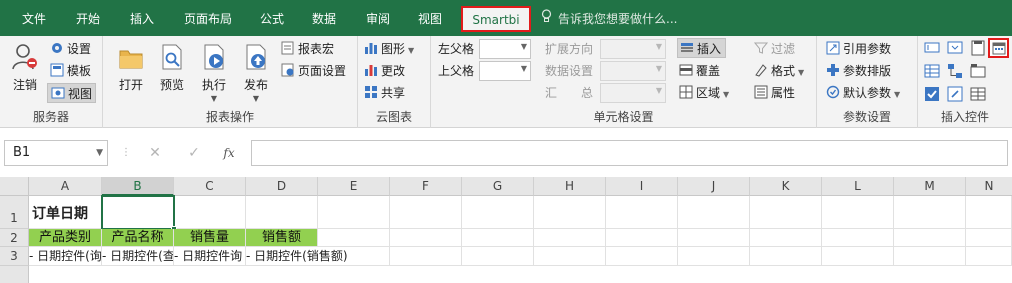 This screenshot has width=1012, height=283. Describe the element at coordinates (56, 153) in the screenshot. I see `name-box: B1 ▼` at that location.